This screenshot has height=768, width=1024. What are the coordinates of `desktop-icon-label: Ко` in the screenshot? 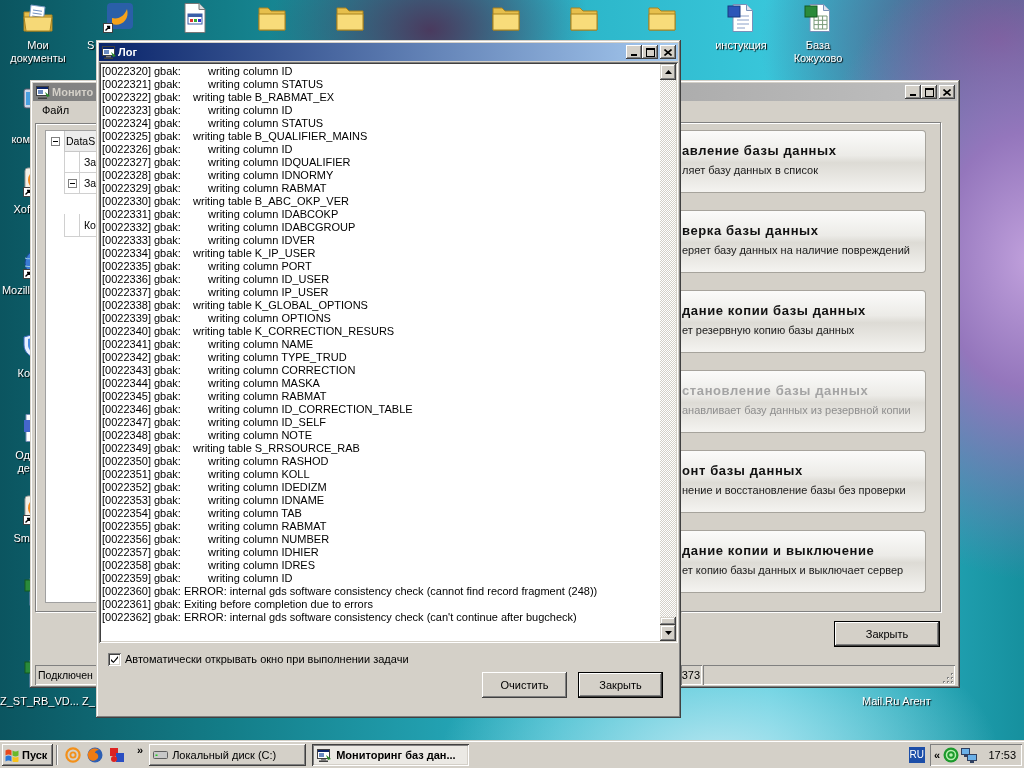 It's located at (23, 373).